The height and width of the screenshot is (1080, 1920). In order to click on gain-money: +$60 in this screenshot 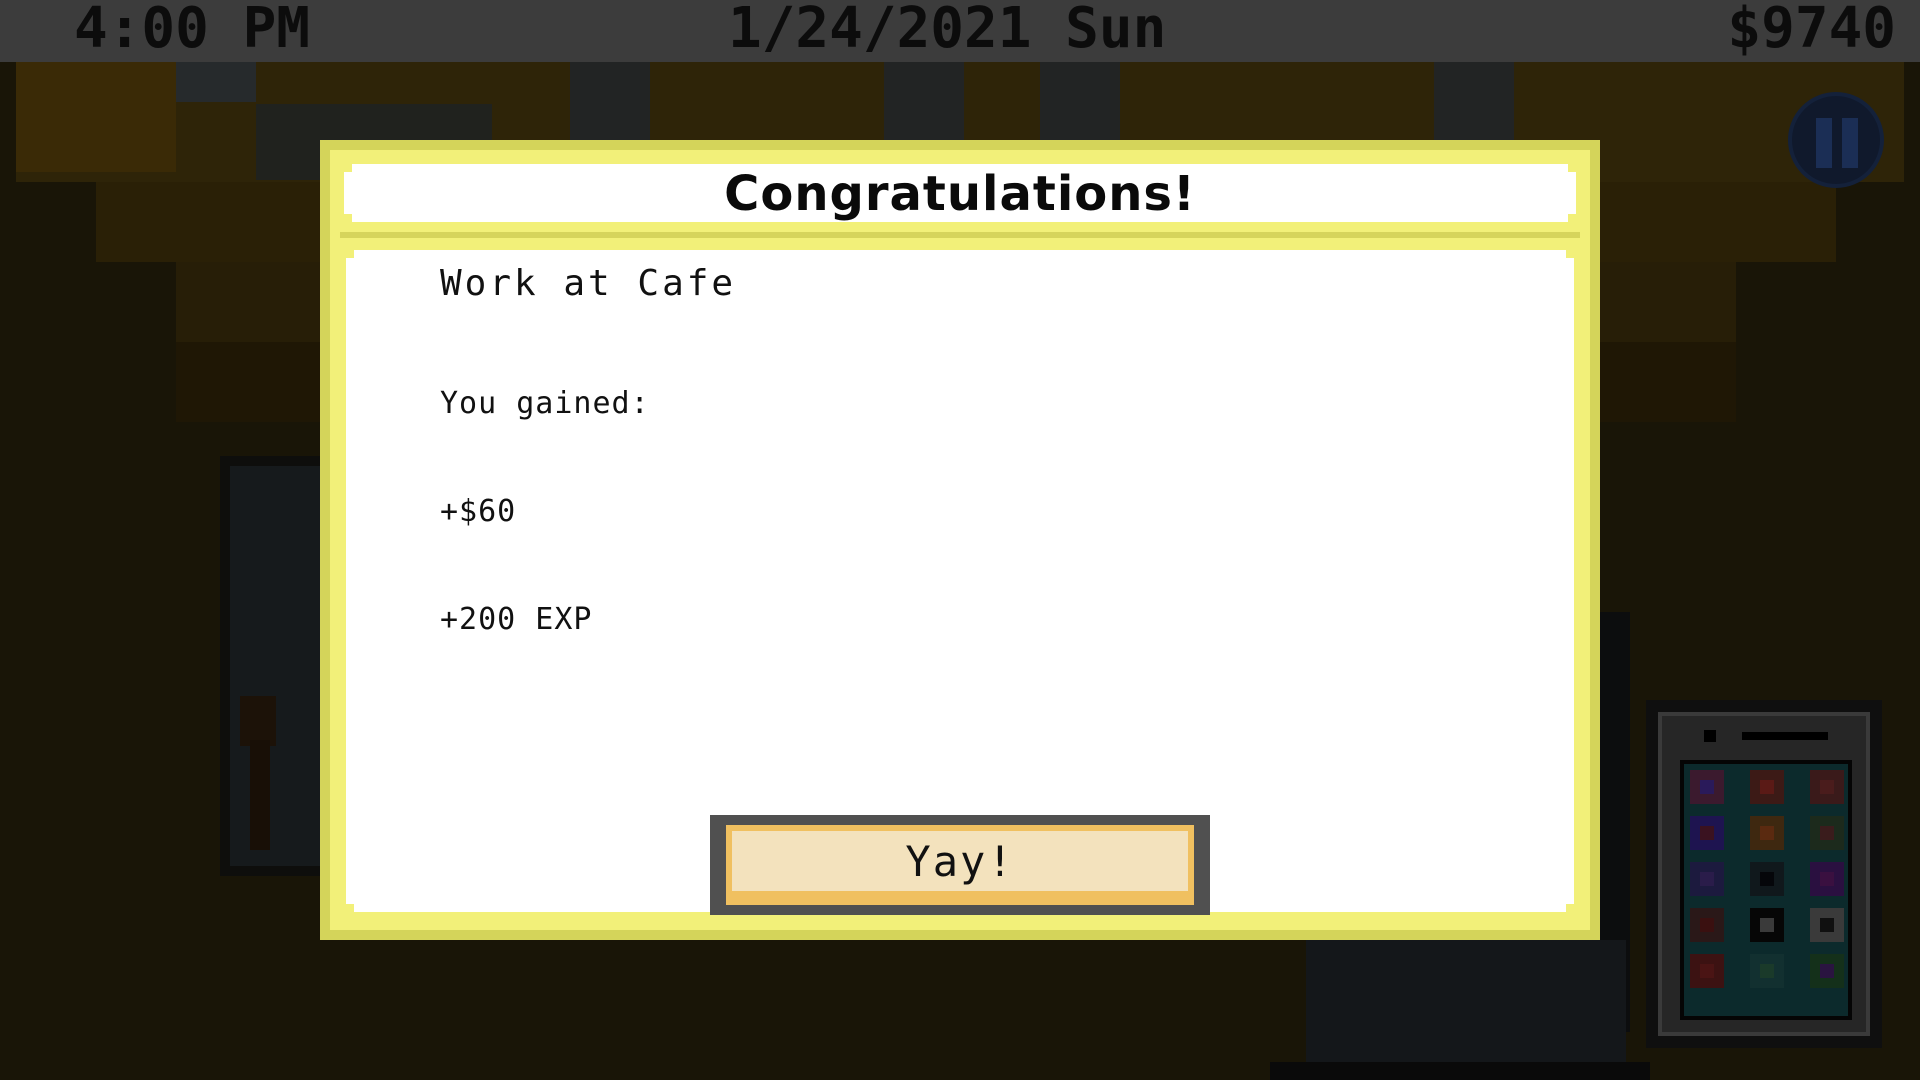, I will do `click(478, 511)`.